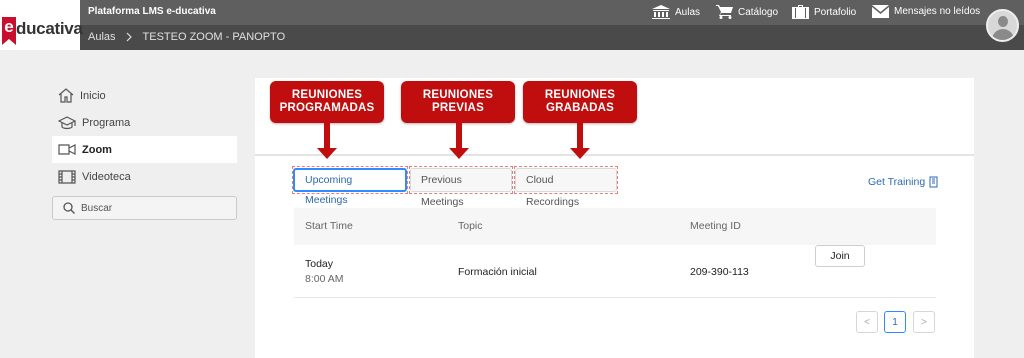  I want to click on nav-aulas: Aulas, so click(676, 12).